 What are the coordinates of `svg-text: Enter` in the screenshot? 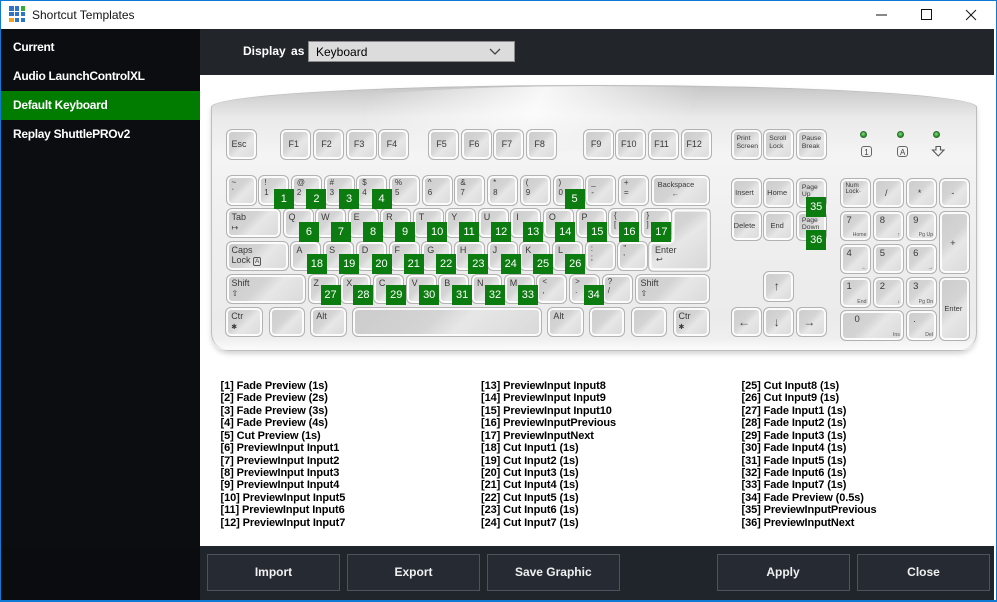 It's located at (666, 250).